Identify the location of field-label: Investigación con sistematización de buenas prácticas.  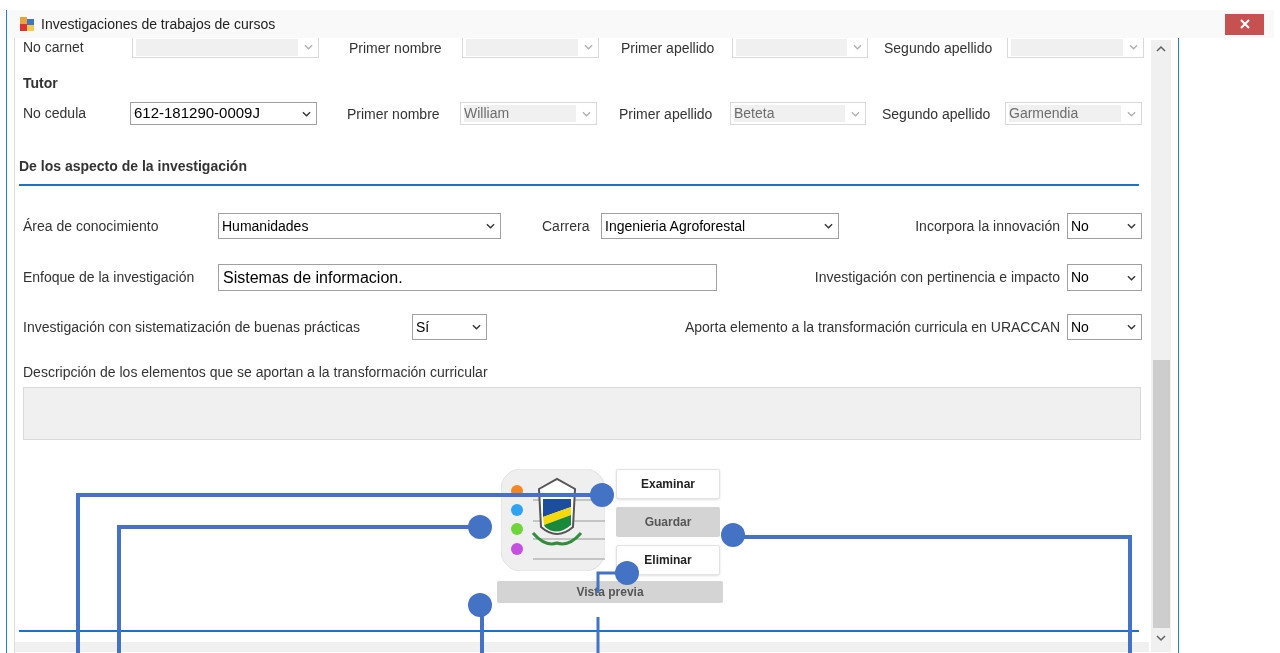
(192, 327).